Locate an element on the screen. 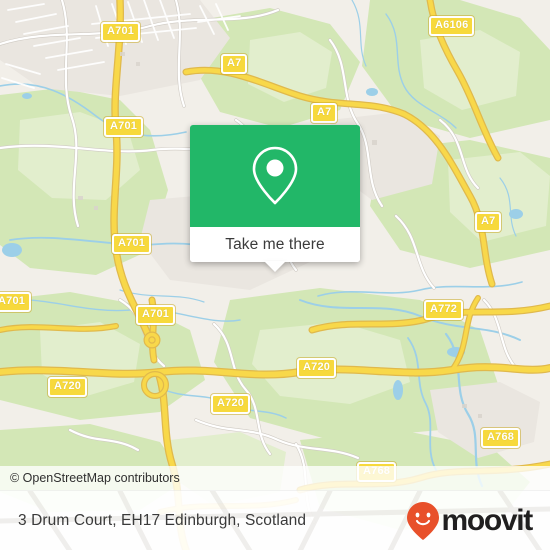 The height and width of the screenshot is (550, 550). popup-pointer is located at coordinates (275, 266).